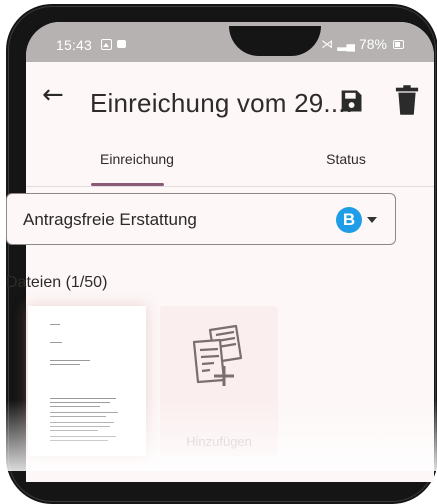 This screenshot has height=504, width=437. I want to click on add-document-icon, so click(217, 355).